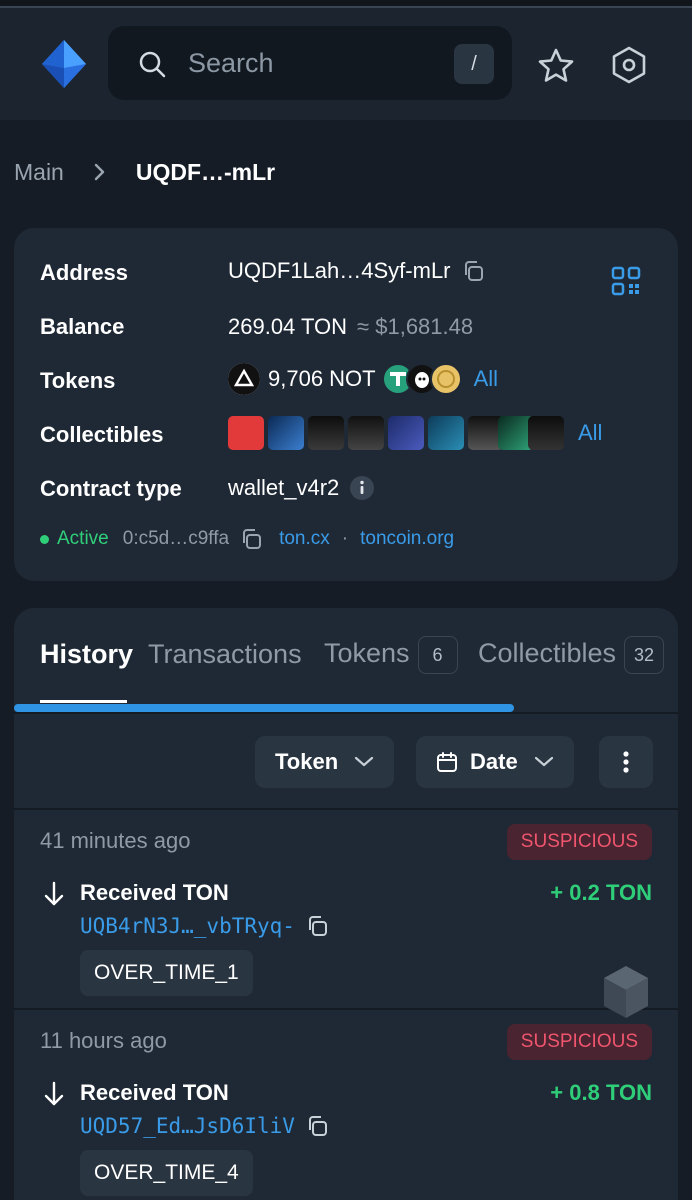  What do you see at coordinates (176, 539) in the screenshot?
I see `raw-address: 0:c5d…c9ffa` at bounding box center [176, 539].